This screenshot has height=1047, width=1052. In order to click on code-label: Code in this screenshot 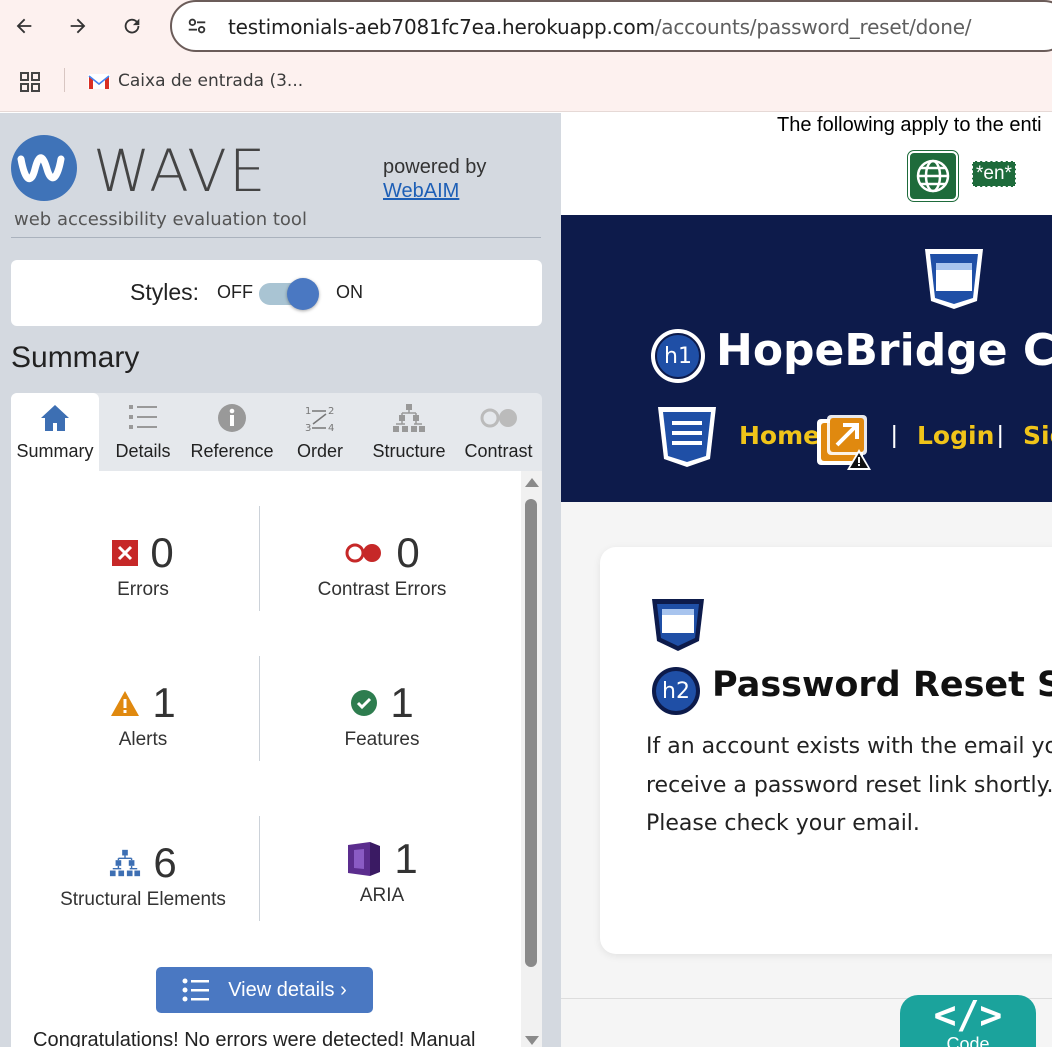, I will do `click(968, 1040)`.